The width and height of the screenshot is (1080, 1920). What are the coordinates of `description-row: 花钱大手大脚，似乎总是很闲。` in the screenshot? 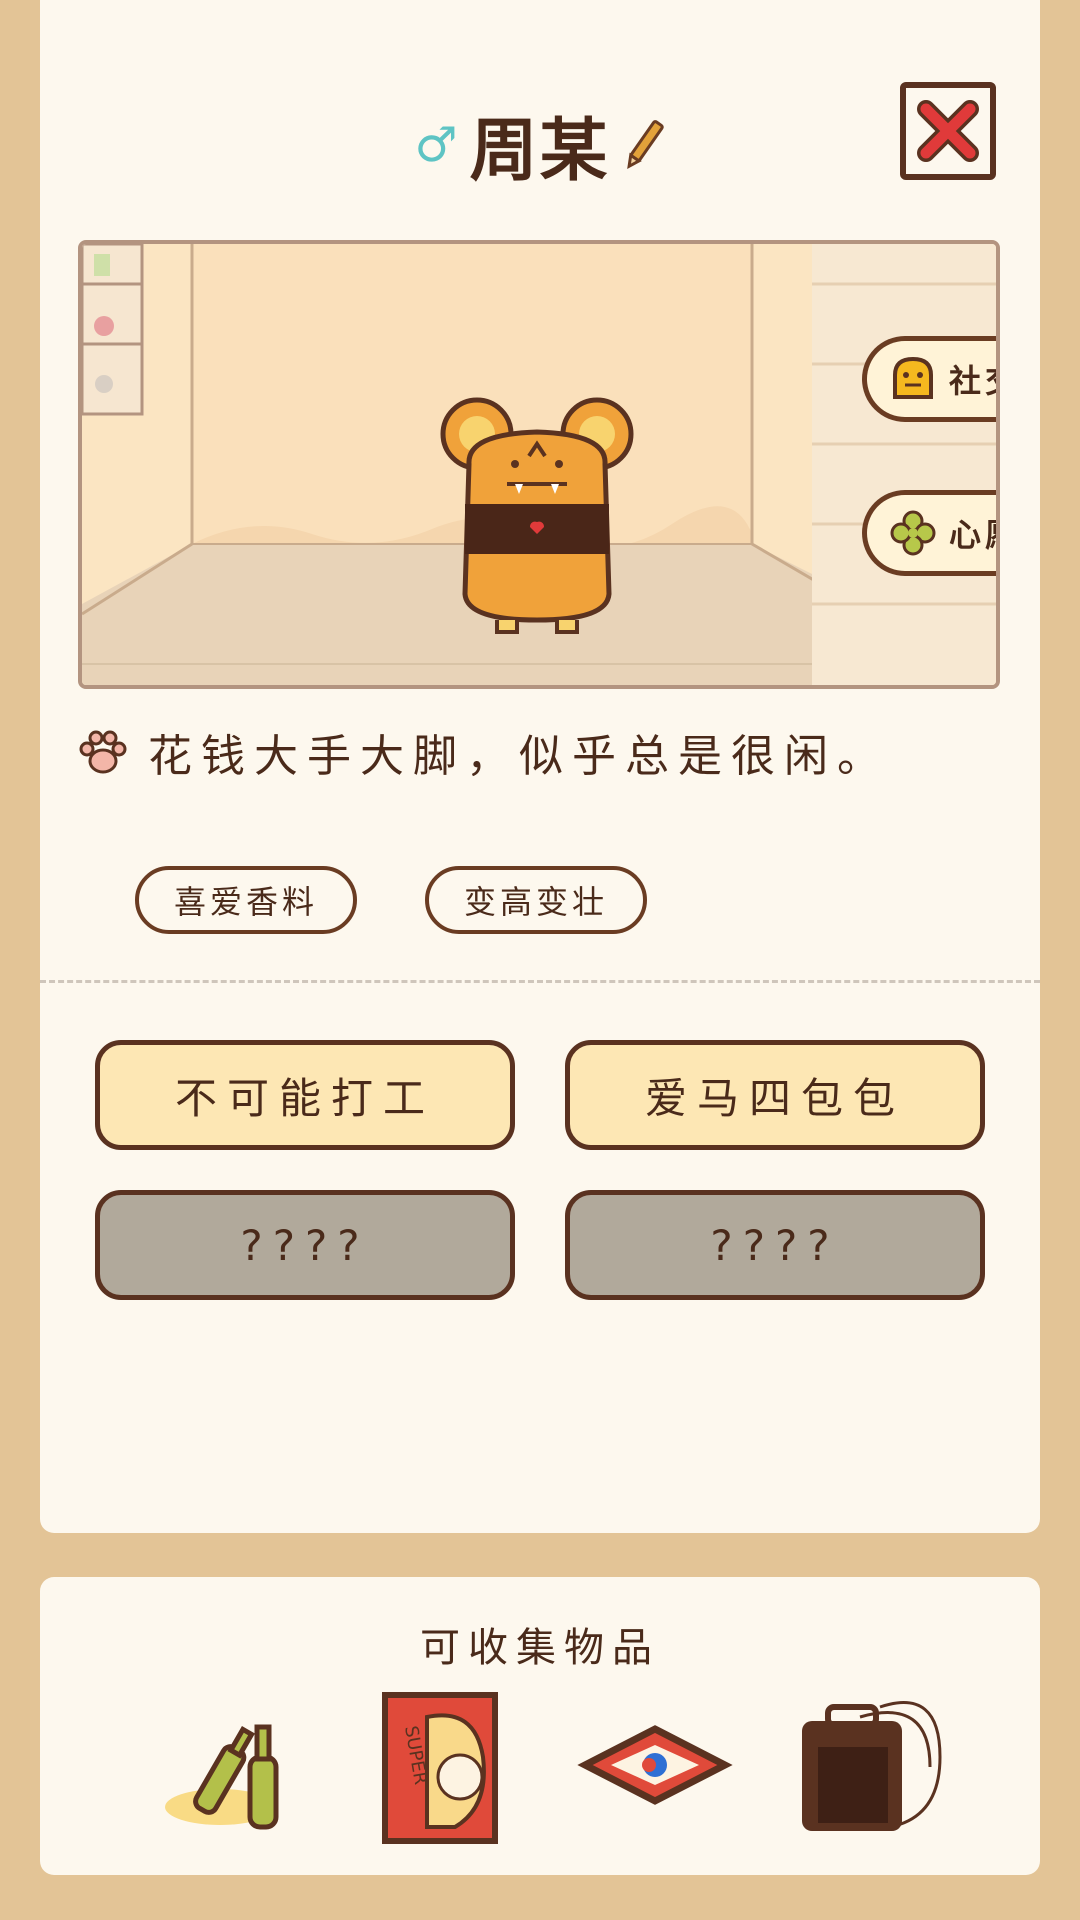 It's located at (484, 752).